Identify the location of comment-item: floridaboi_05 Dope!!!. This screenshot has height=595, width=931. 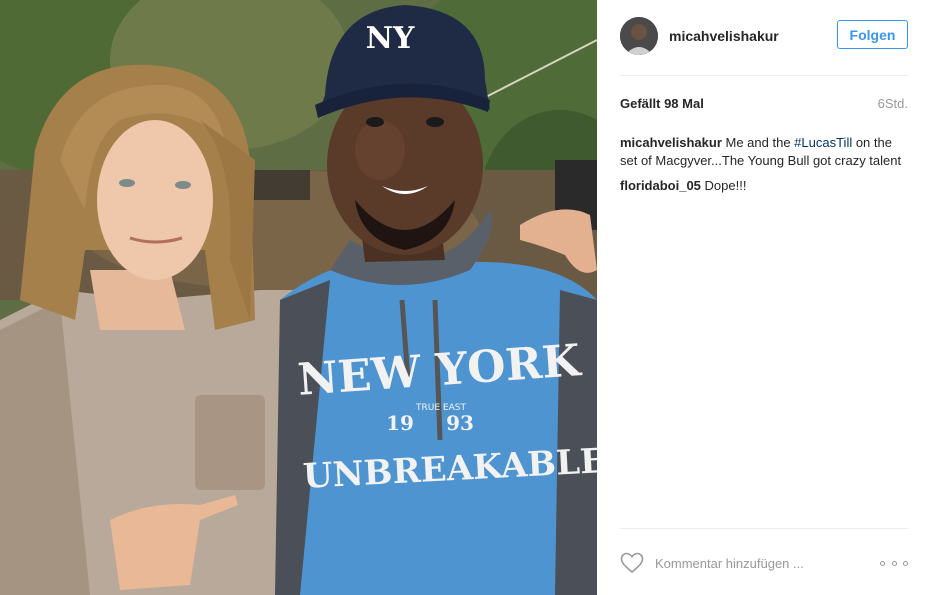
(764, 186).